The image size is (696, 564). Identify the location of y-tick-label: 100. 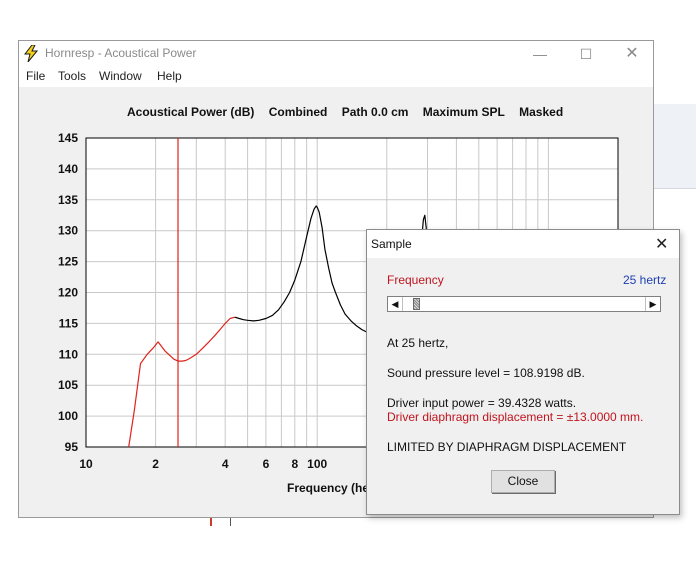
(68, 416).